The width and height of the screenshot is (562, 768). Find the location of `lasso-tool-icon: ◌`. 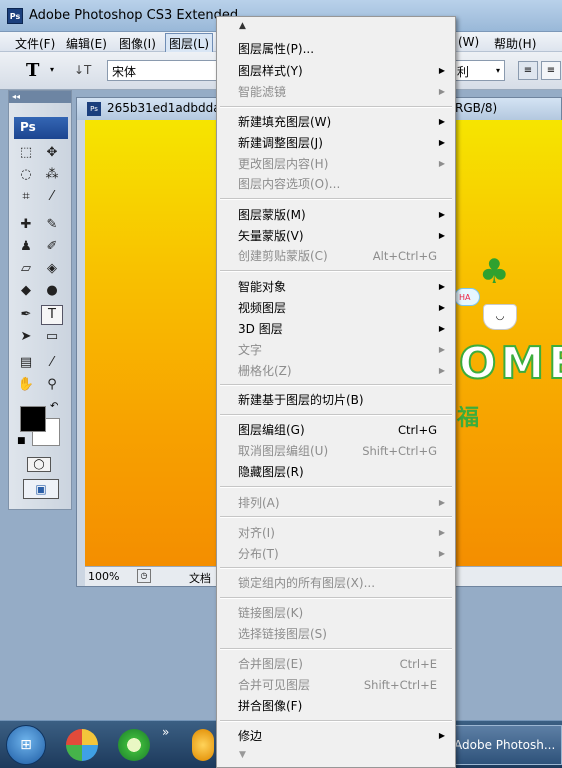

lasso-tool-icon: ◌ is located at coordinates (26, 175).